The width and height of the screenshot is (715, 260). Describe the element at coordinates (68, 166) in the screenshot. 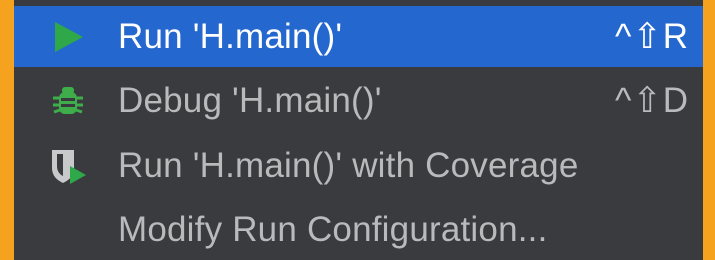

I see `coverage-shield-icon` at that location.